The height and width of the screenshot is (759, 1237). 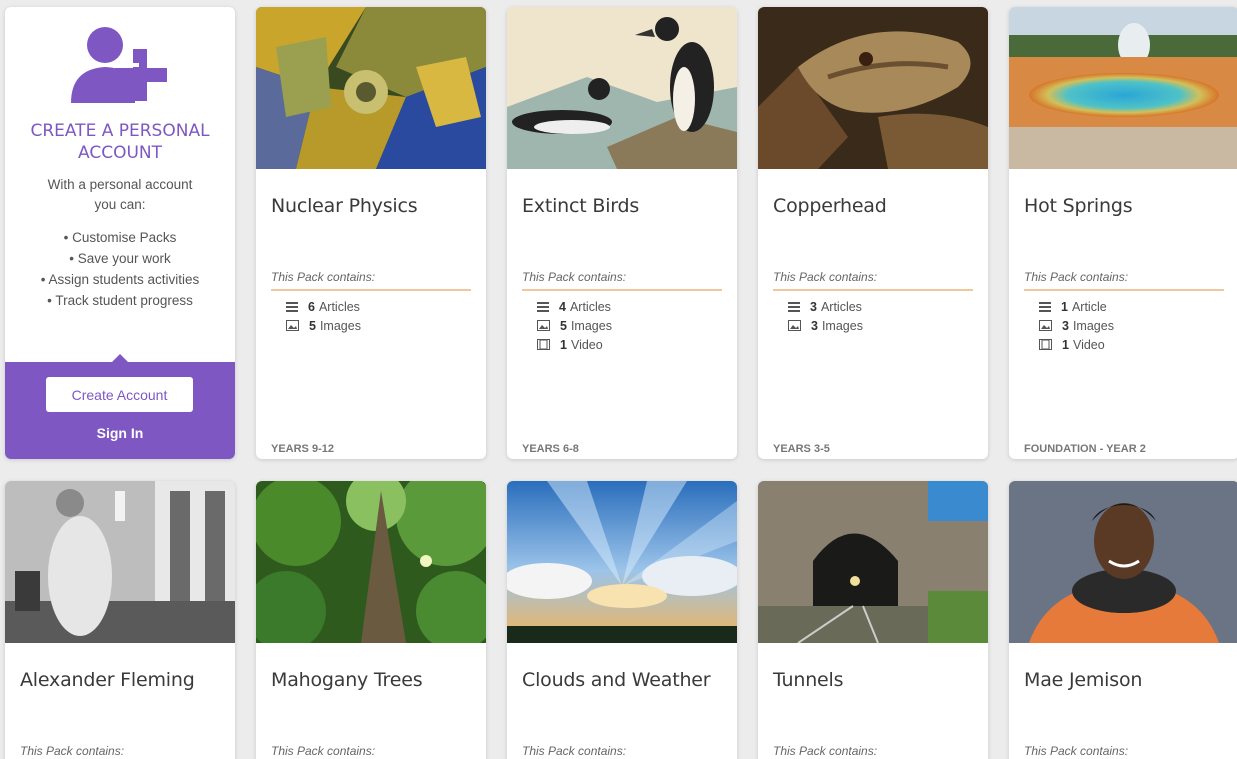 I want to click on pack-contents-list: 1 Article 3 Images 1 Video, so click(x=1076, y=325).